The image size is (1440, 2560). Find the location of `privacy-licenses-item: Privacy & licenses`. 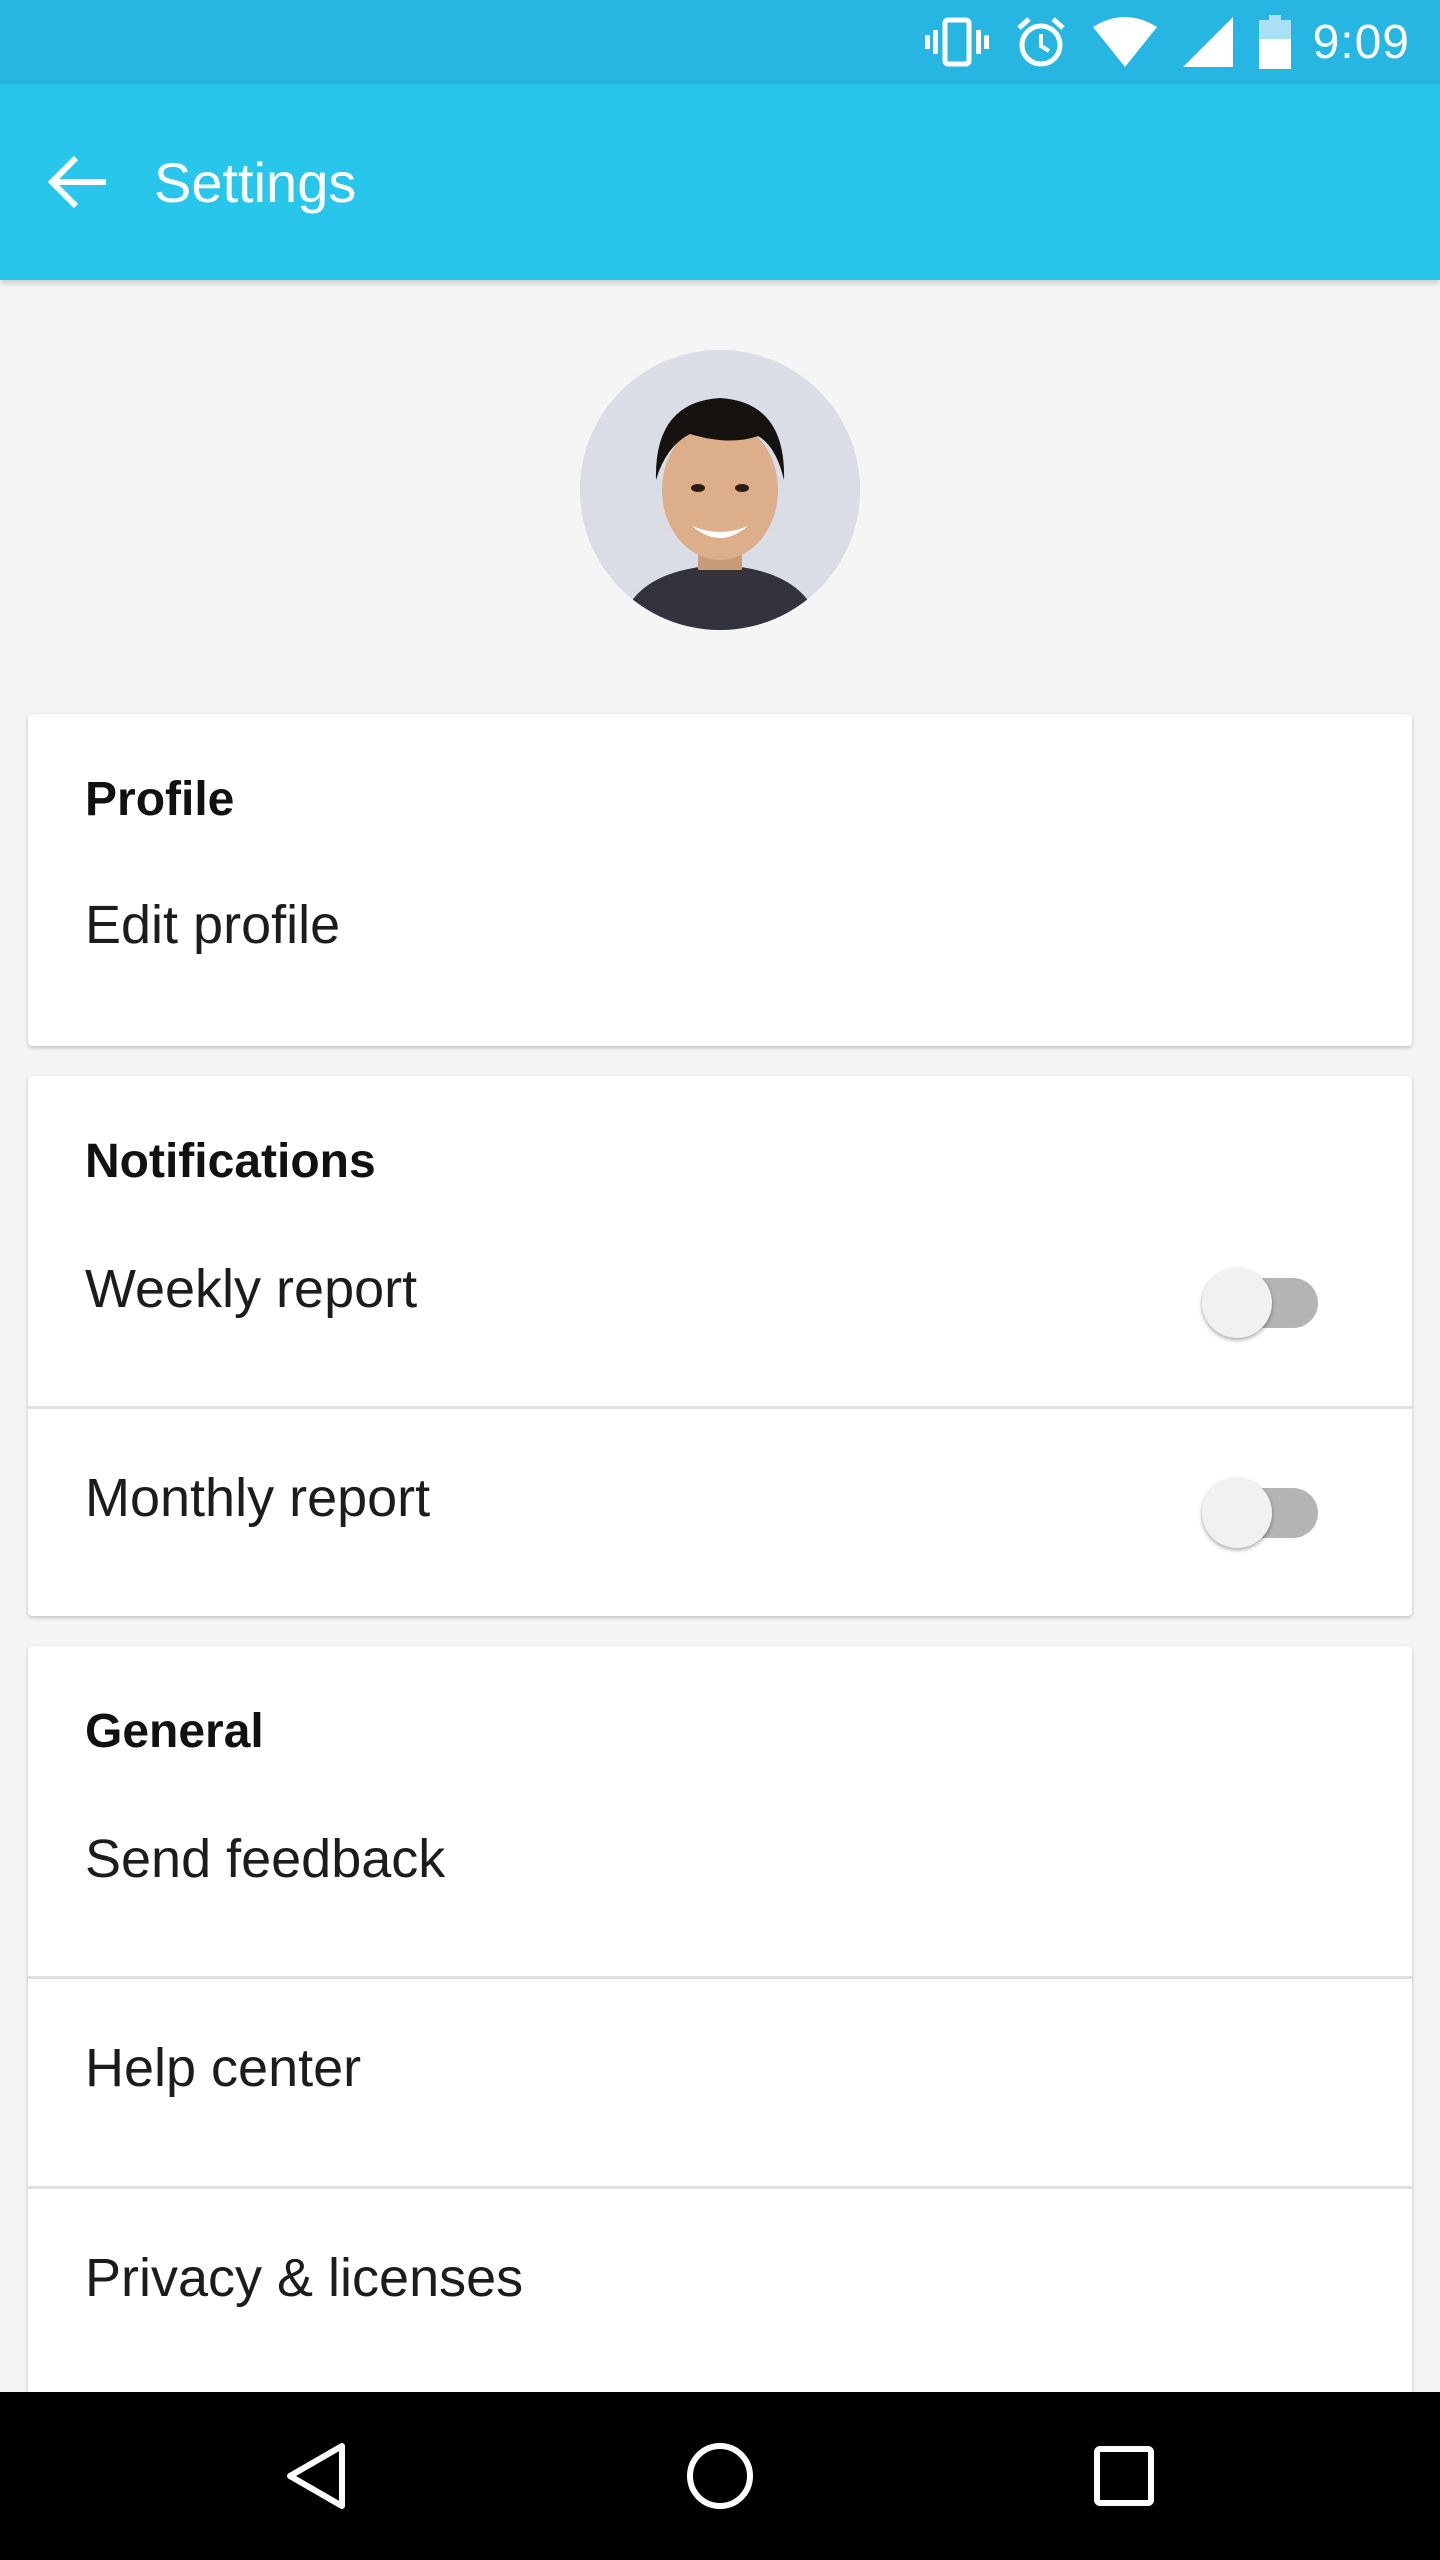

privacy-licenses-item: Privacy & licenses is located at coordinates (720, 2290).